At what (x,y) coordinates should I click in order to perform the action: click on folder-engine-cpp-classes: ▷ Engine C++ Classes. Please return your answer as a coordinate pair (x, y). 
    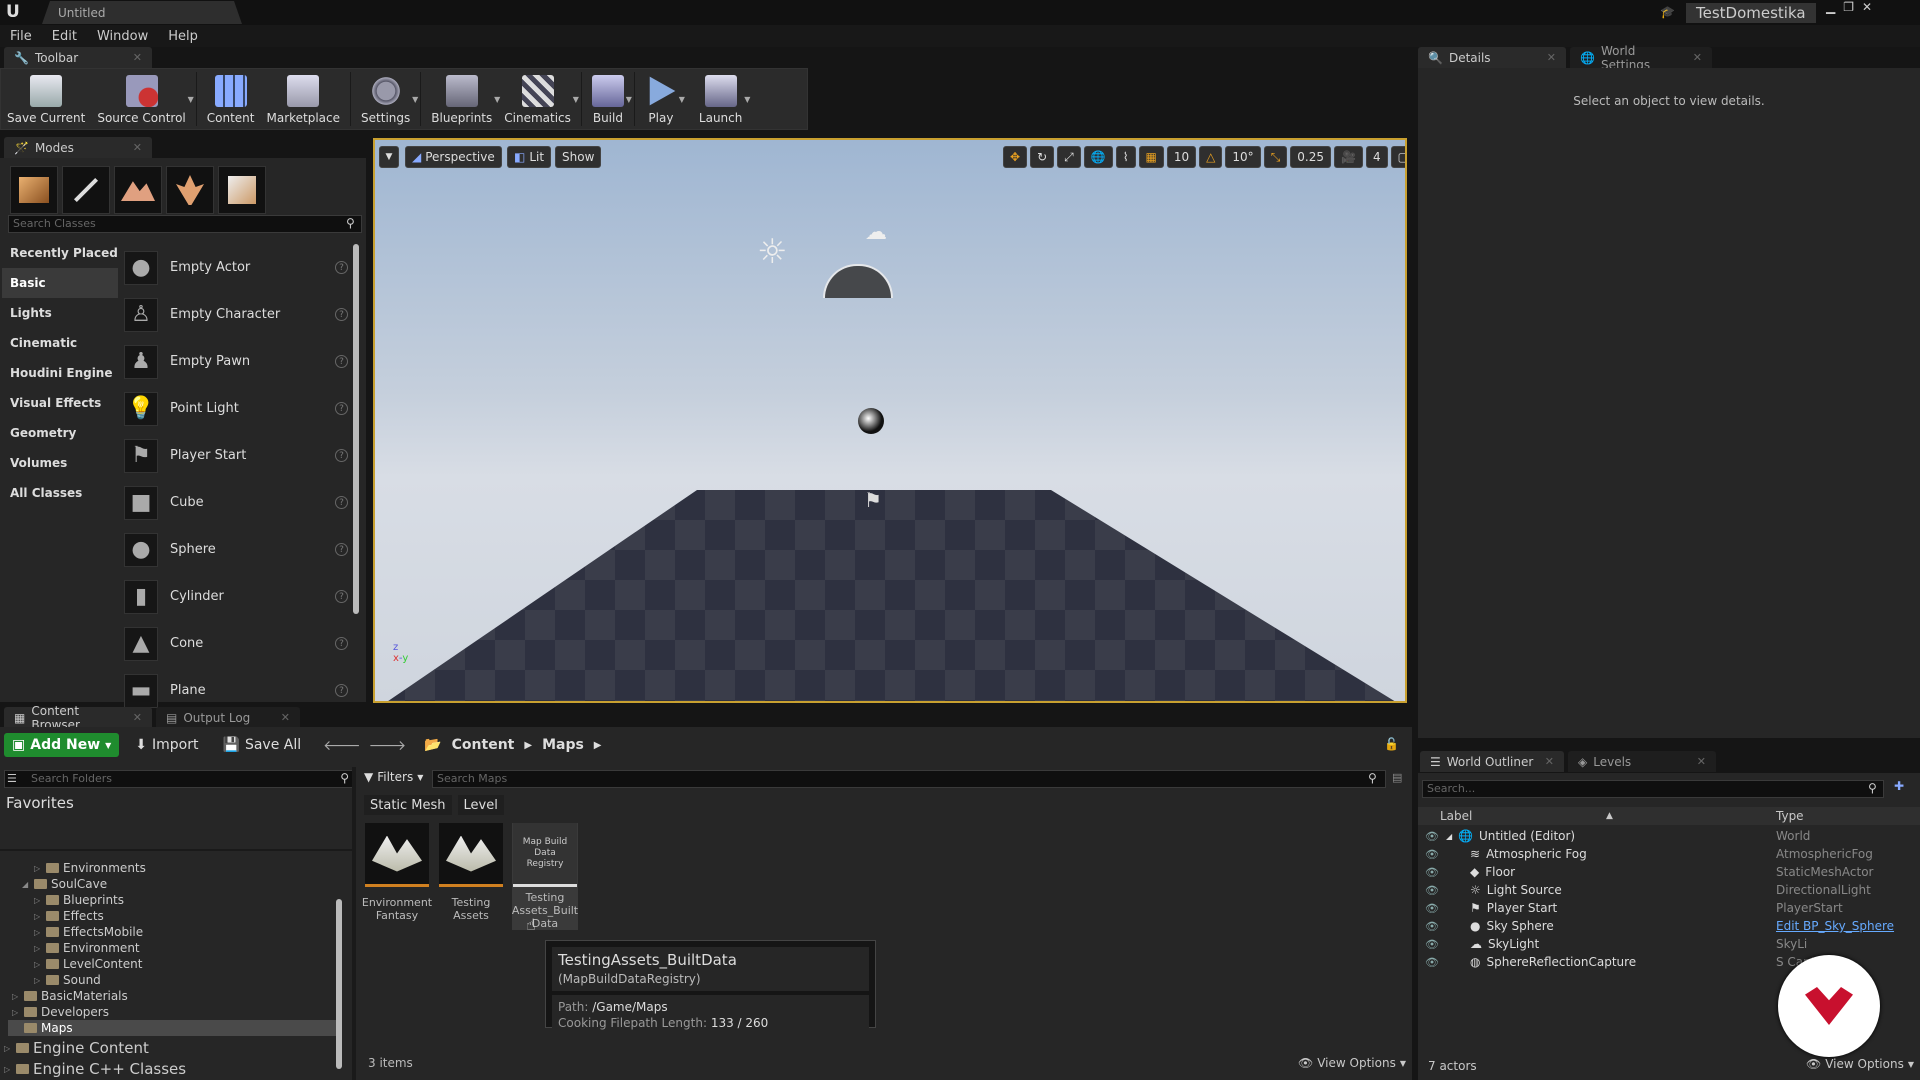
    Looking at the image, I should click on (95, 1069).